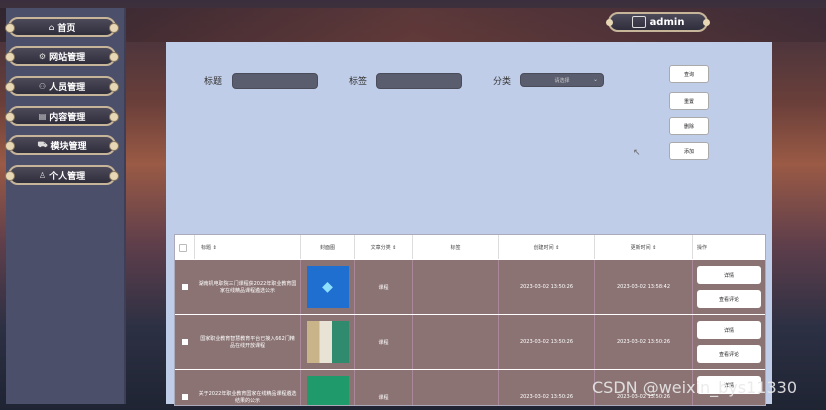 This screenshot has height=410, width=826. I want to click on person-icon: ♙, so click(42, 175).